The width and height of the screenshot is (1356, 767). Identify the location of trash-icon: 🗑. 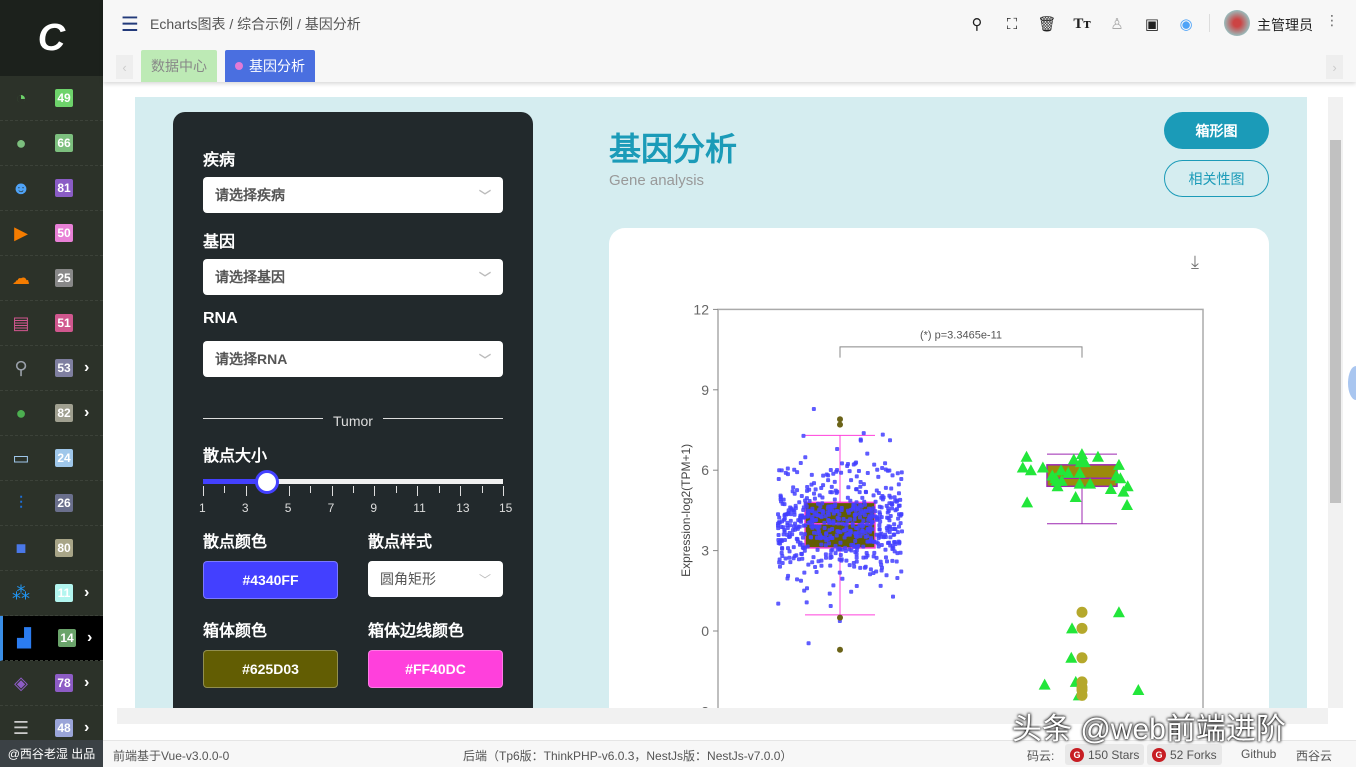
(1047, 24).